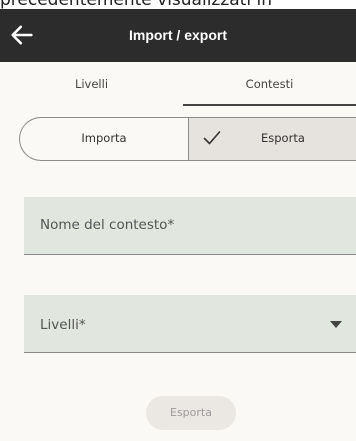  What do you see at coordinates (212, 138) in the screenshot?
I see `check-icon` at bounding box center [212, 138].